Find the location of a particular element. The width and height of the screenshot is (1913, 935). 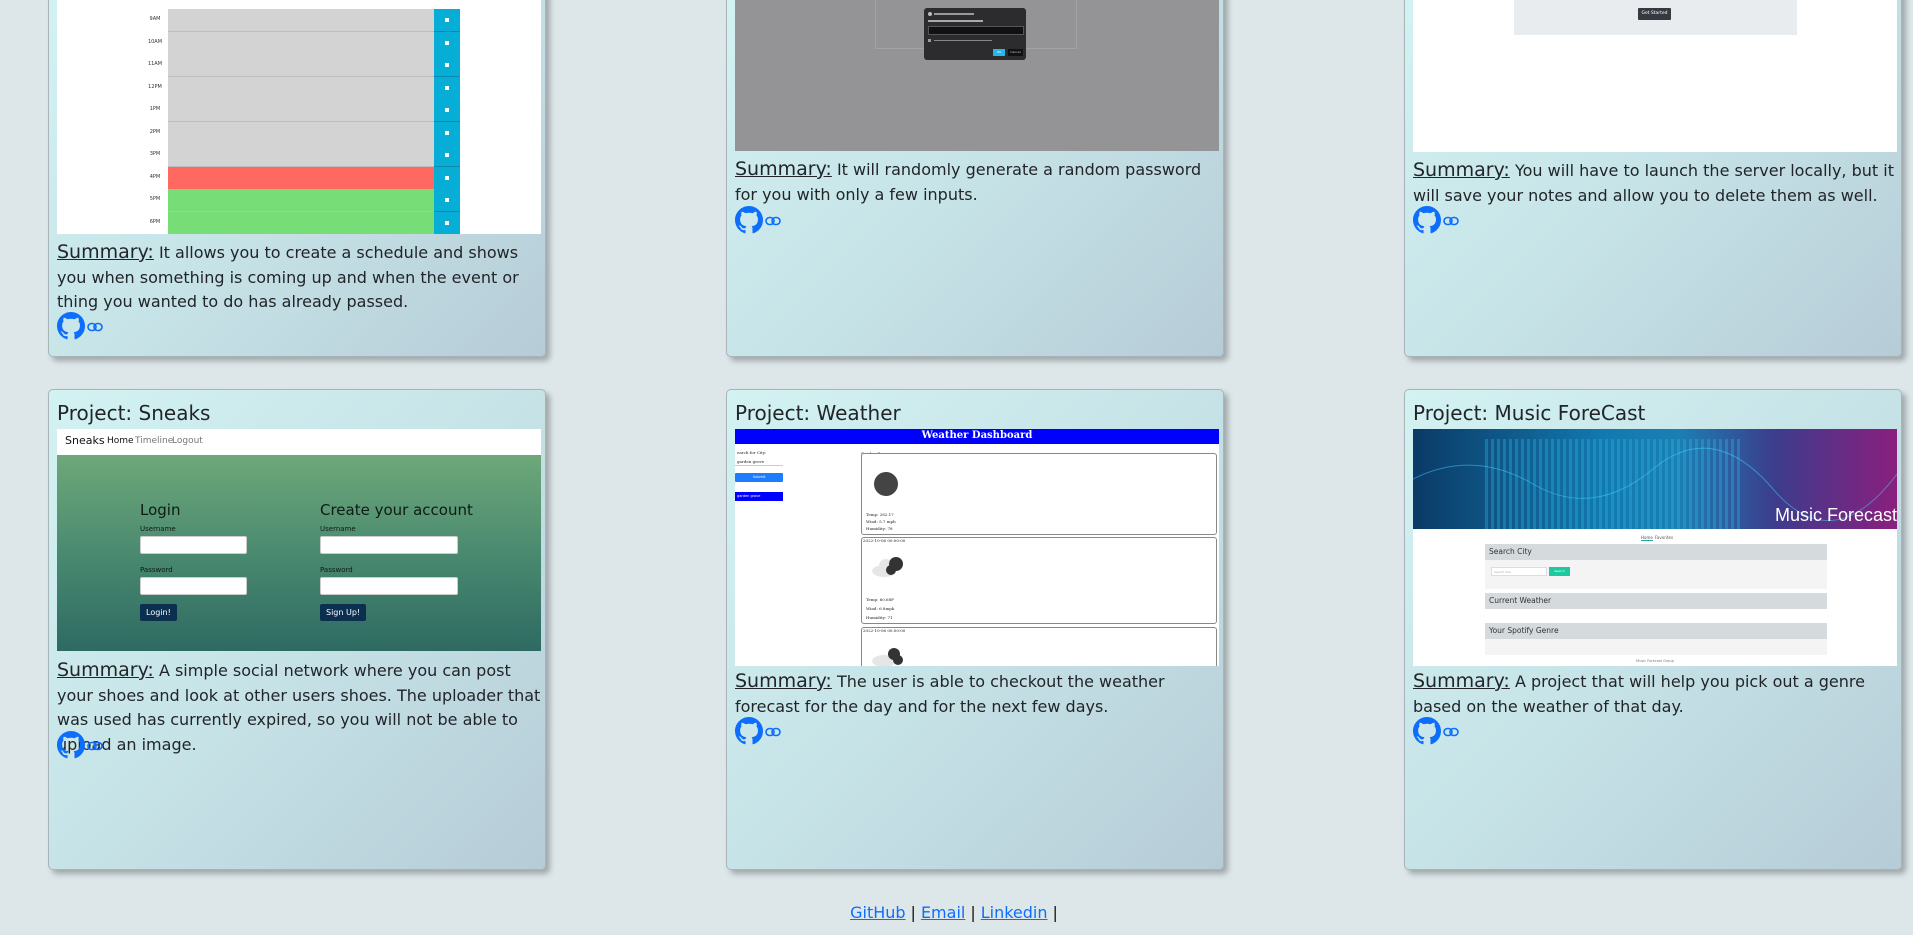

prompt-dialog: OK Cancel is located at coordinates (975, 34).